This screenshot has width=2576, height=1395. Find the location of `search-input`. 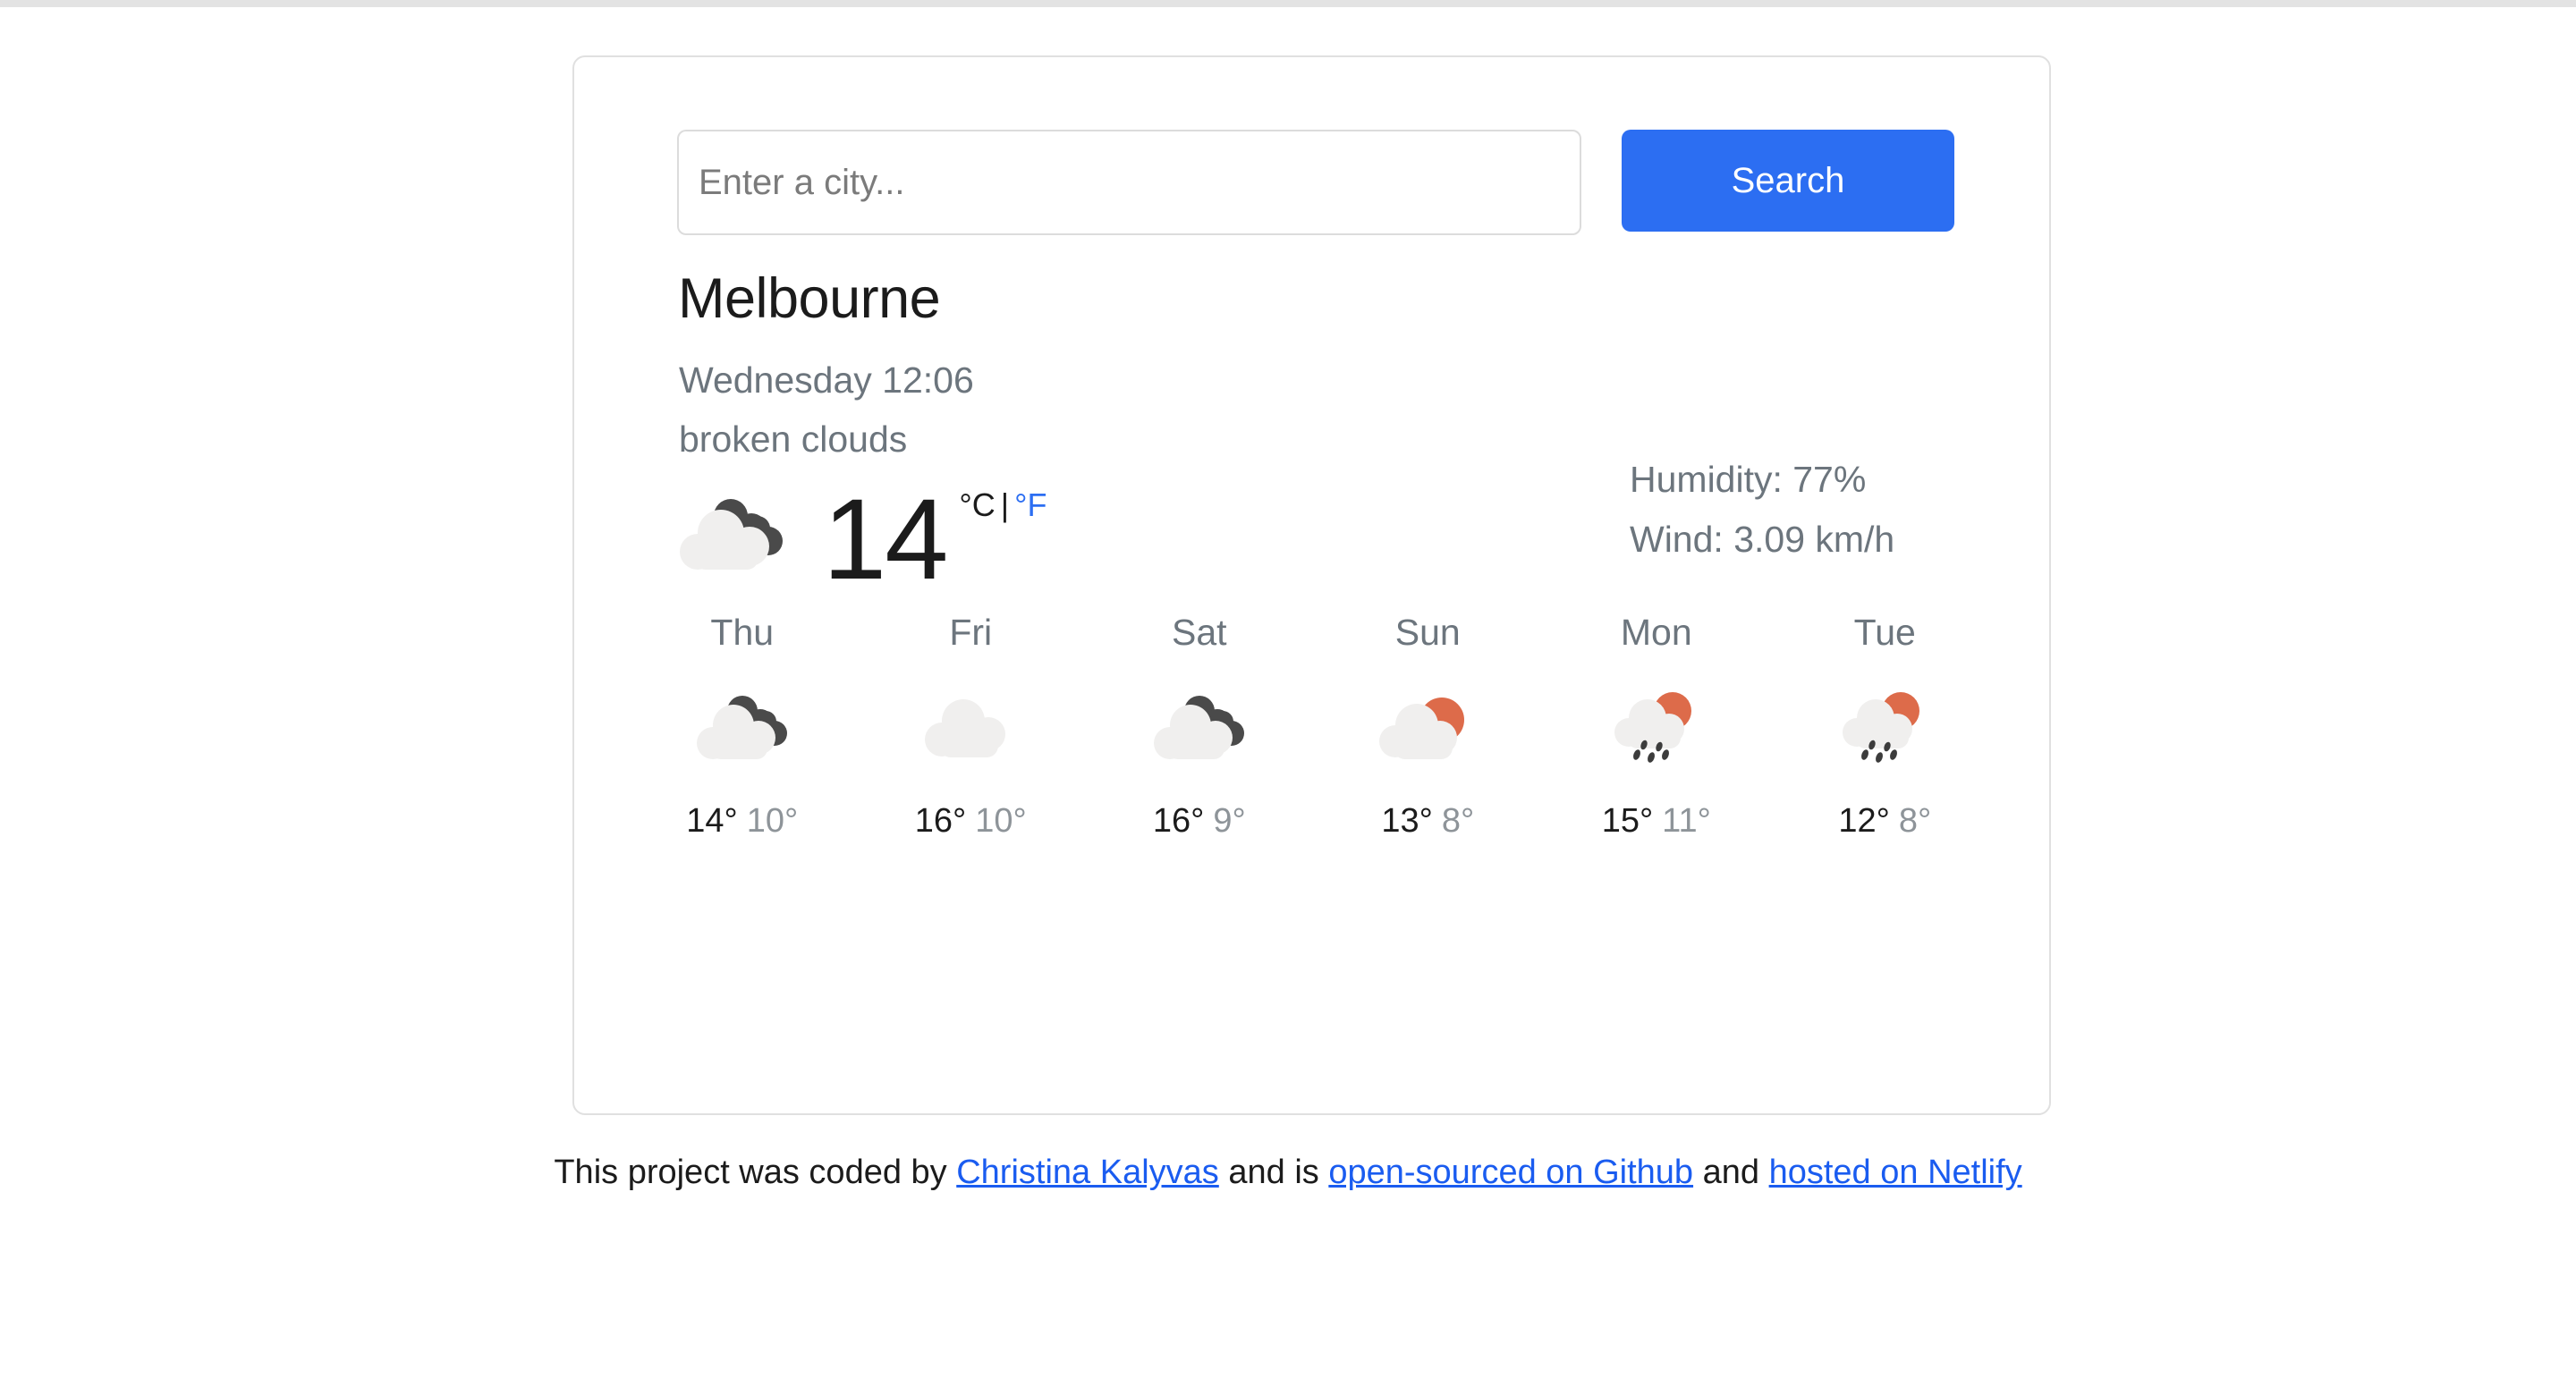

search-input is located at coordinates (1129, 182).